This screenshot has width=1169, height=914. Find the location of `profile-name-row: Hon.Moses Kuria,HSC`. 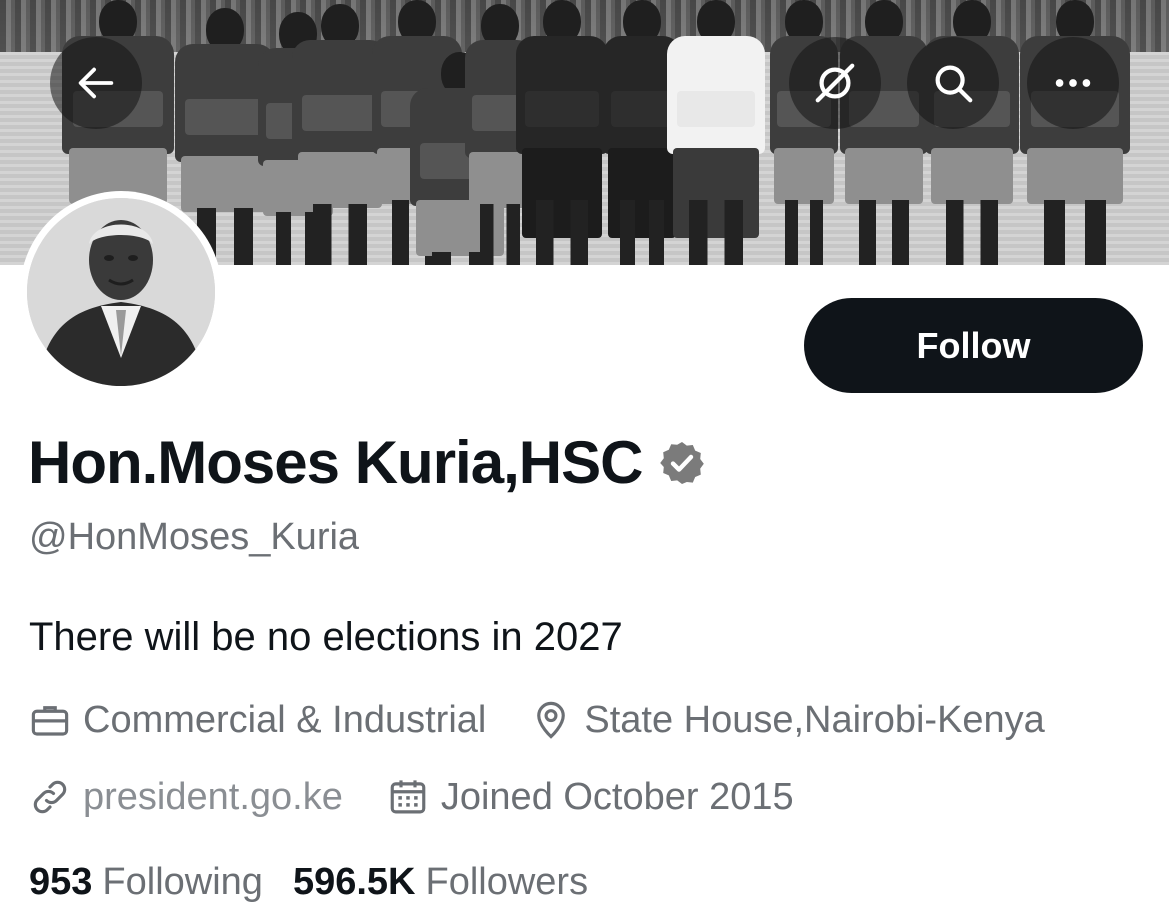

profile-name-row: Hon.Moses Kuria,HSC is located at coordinates (367, 463).